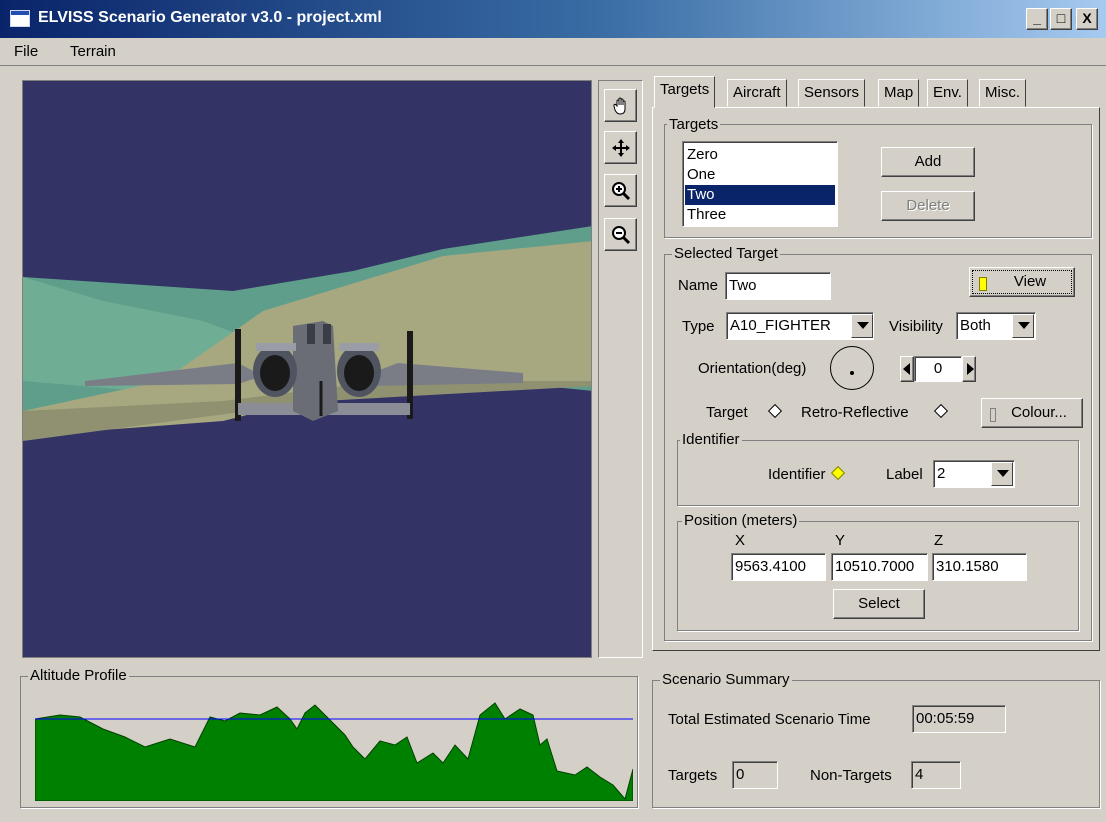  Describe the element at coordinates (726, 679) in the screenshot. I see `scenario-summary-title: Scenario Summary` at that location.